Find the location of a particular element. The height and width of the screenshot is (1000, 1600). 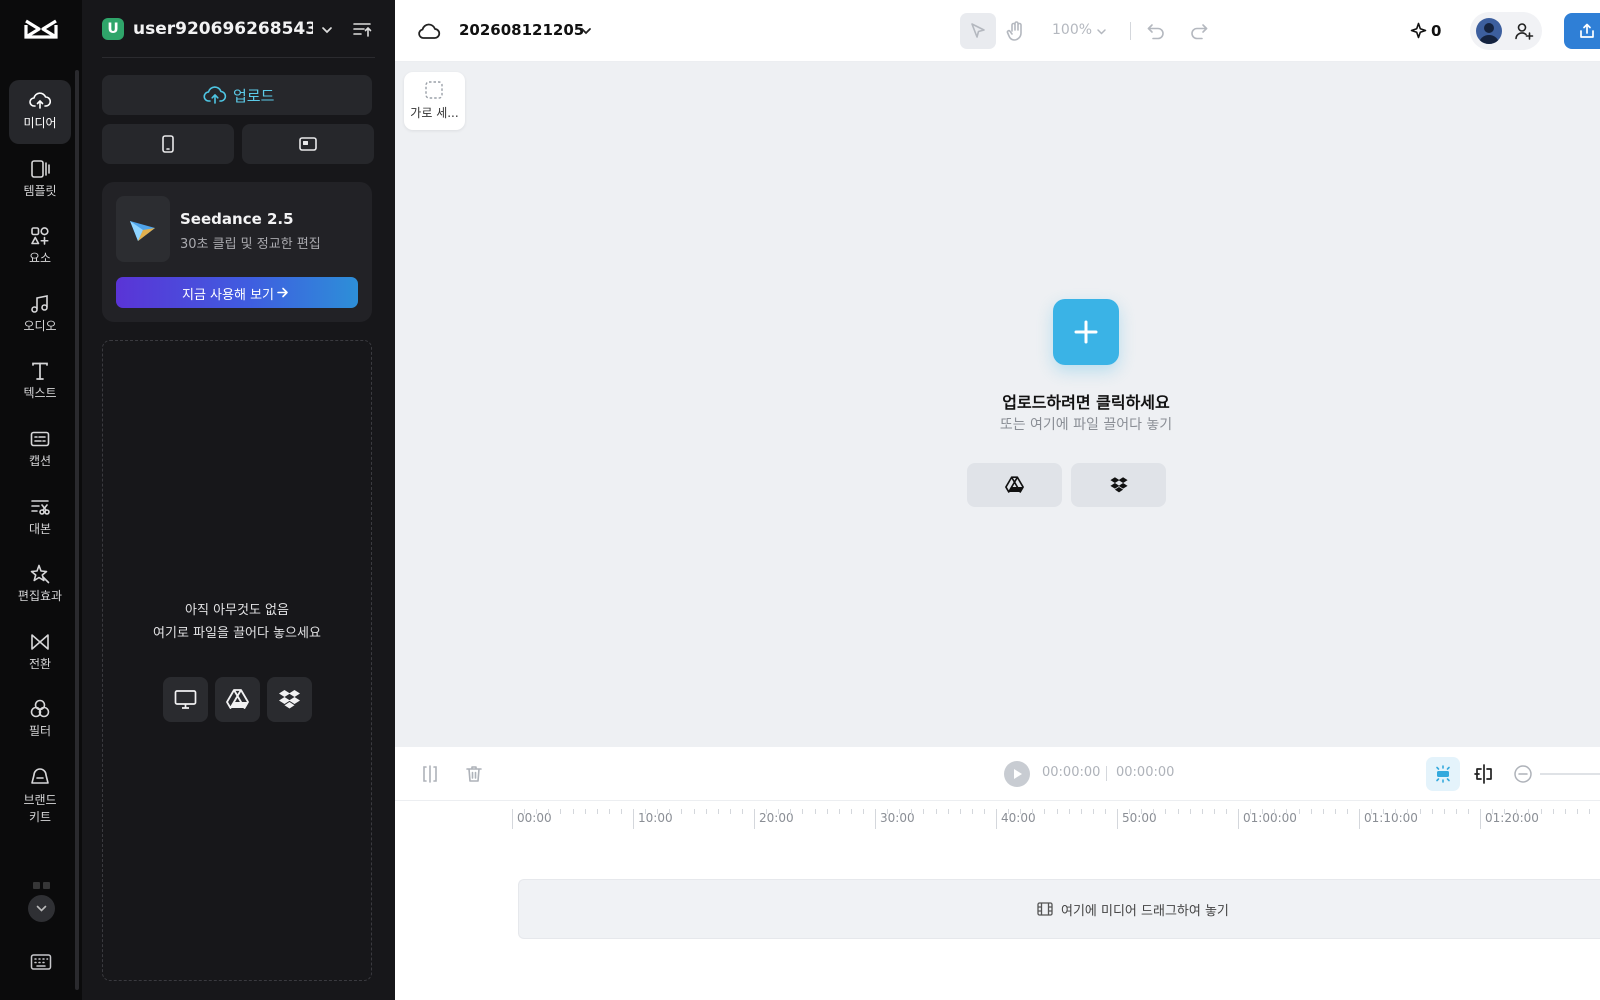

cloud-sync-icon is located at coordinates (429, 31).